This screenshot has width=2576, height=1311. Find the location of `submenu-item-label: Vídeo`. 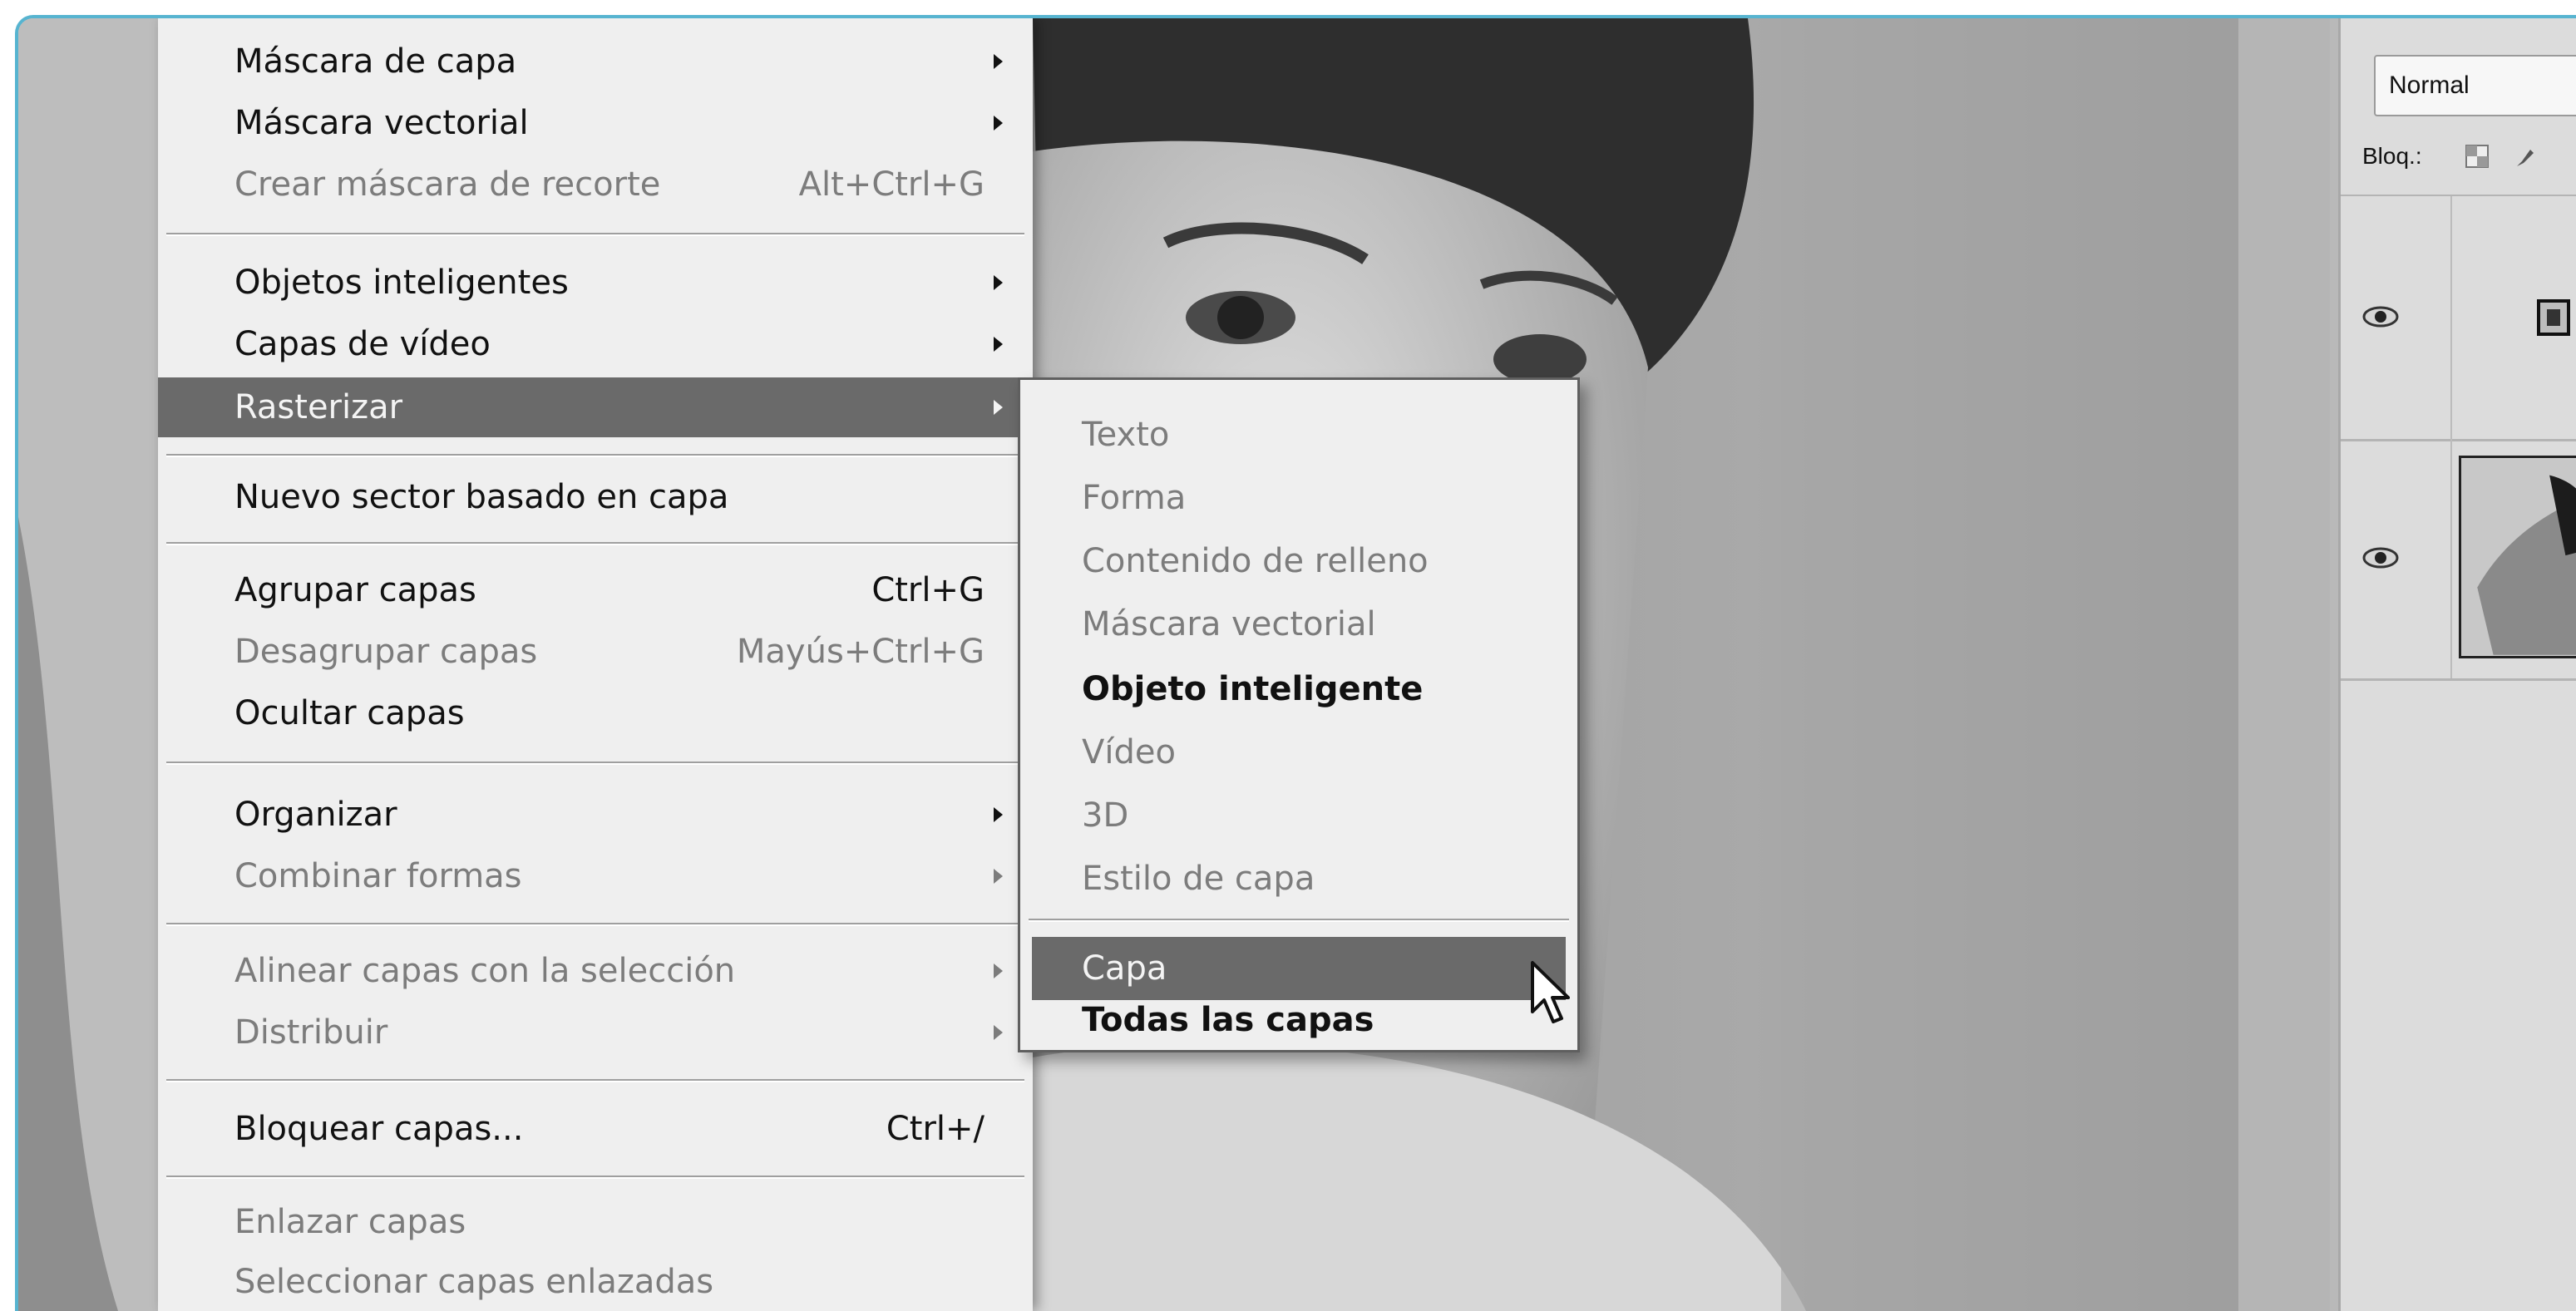

submenu-item-label: Vídeo is located at coordinates (1129, 752).